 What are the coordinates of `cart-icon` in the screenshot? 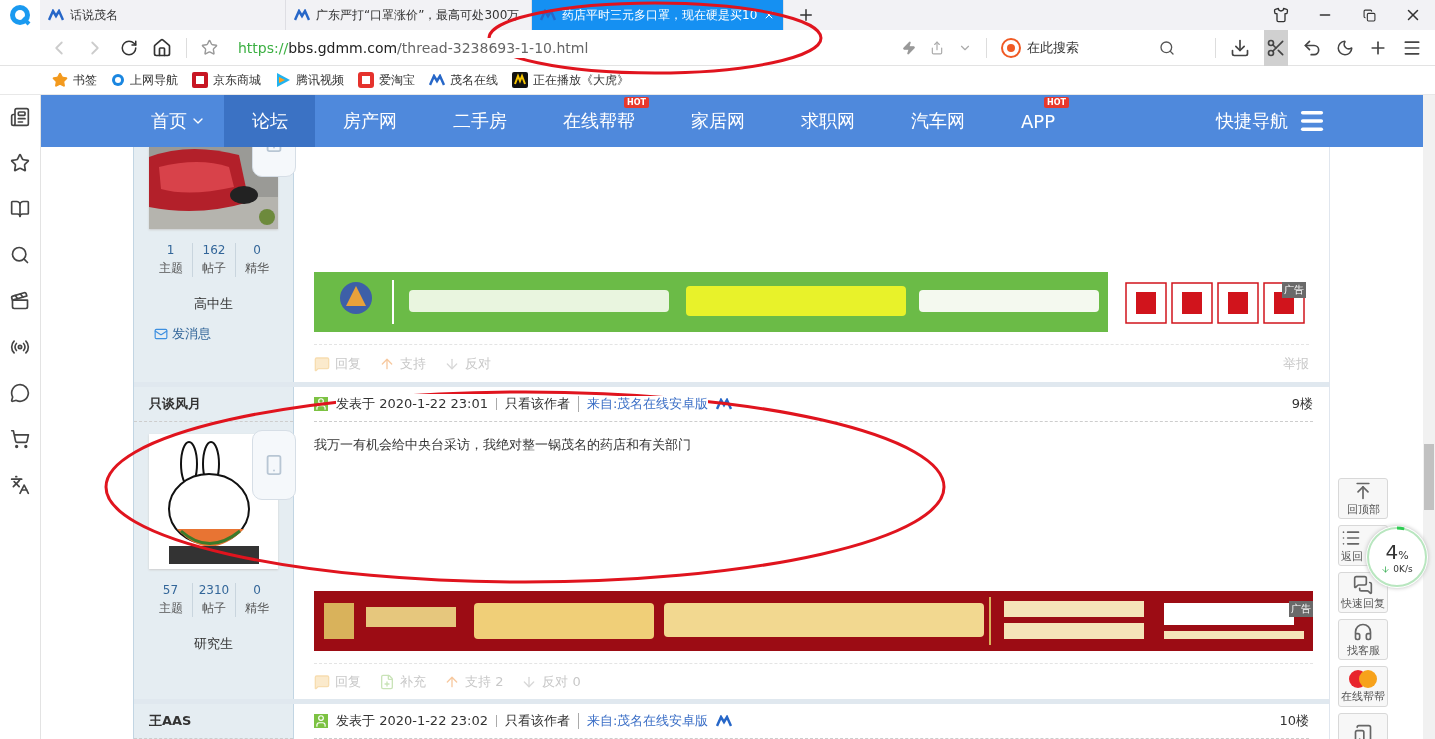 It's located at (20, 439).